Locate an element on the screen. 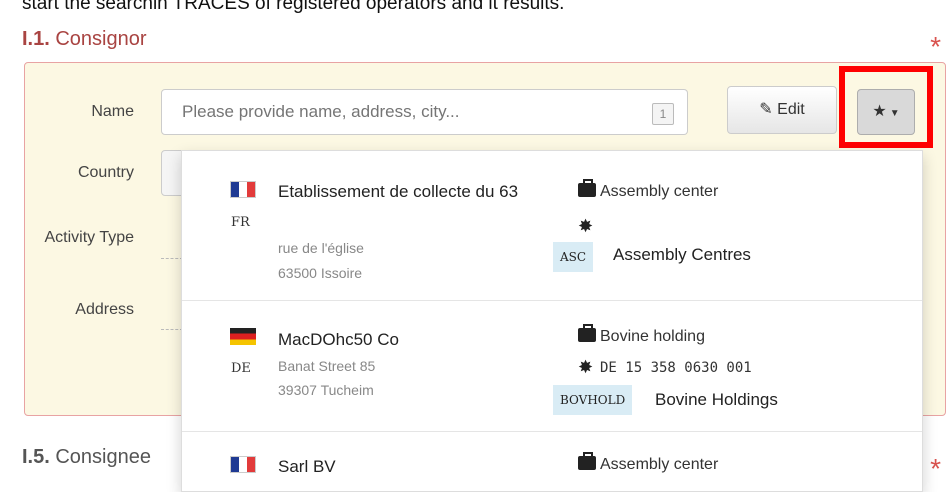 This screenshot has width=949, height=492. consignee-section-number: I.5. is located at coordinates (36, 457).